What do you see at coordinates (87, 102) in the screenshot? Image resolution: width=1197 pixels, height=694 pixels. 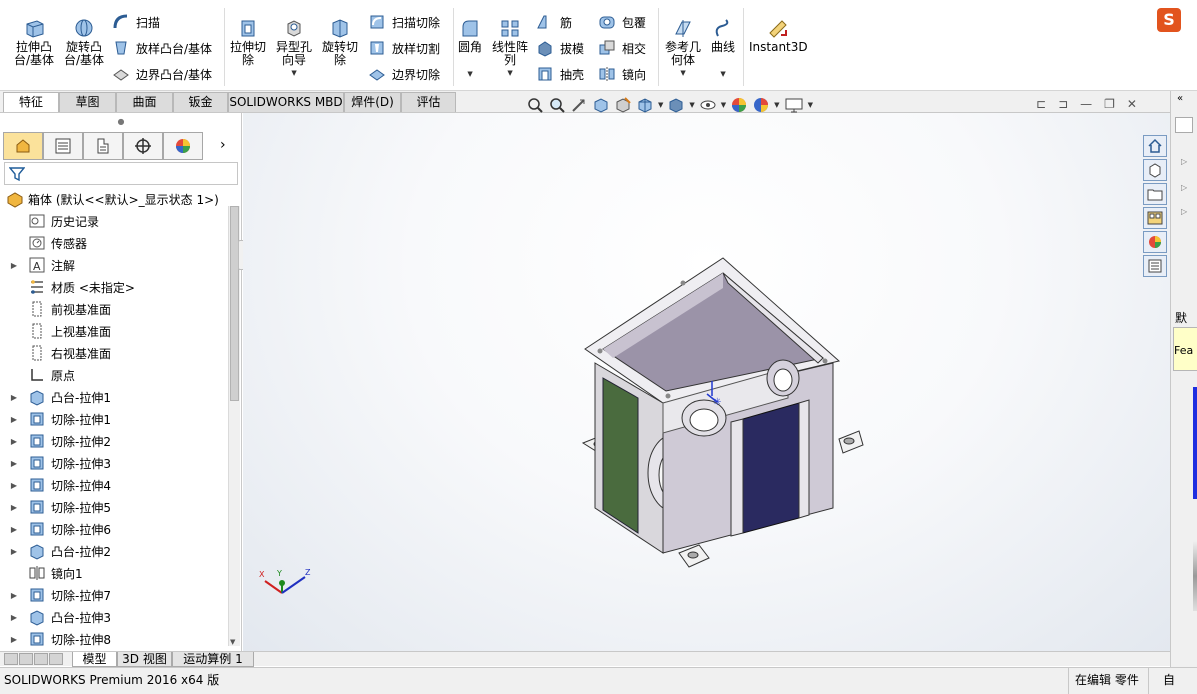 I see `tab-sketch: 草图` at bounding box center [87, 102].